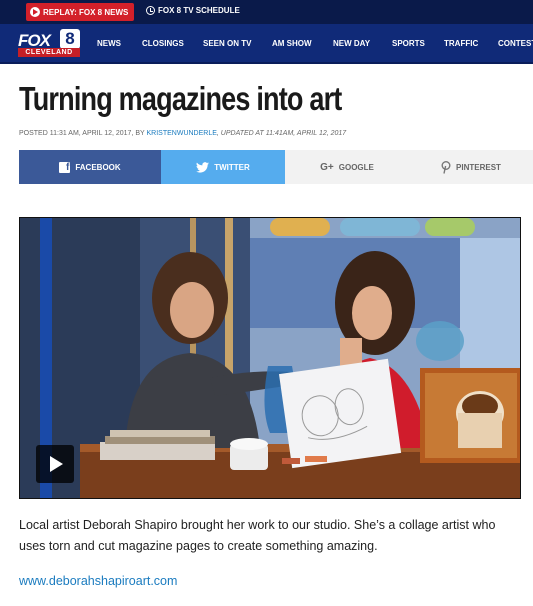 The image size is (533, 606). I want to click on play-circle-icon, so click(35, 12).